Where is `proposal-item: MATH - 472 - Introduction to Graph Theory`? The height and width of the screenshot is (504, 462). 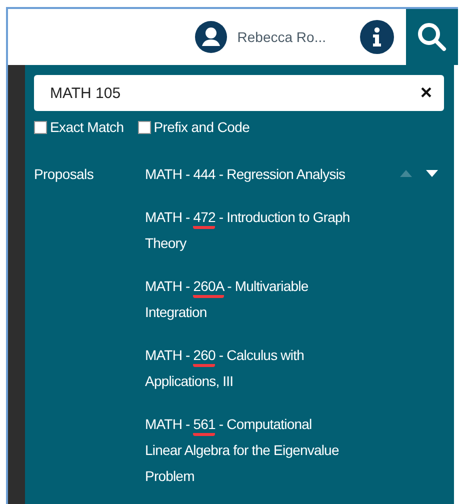 proposal-item: MATH - 472 - Introduction to Graph Theory is located at coordinates (248, 230).